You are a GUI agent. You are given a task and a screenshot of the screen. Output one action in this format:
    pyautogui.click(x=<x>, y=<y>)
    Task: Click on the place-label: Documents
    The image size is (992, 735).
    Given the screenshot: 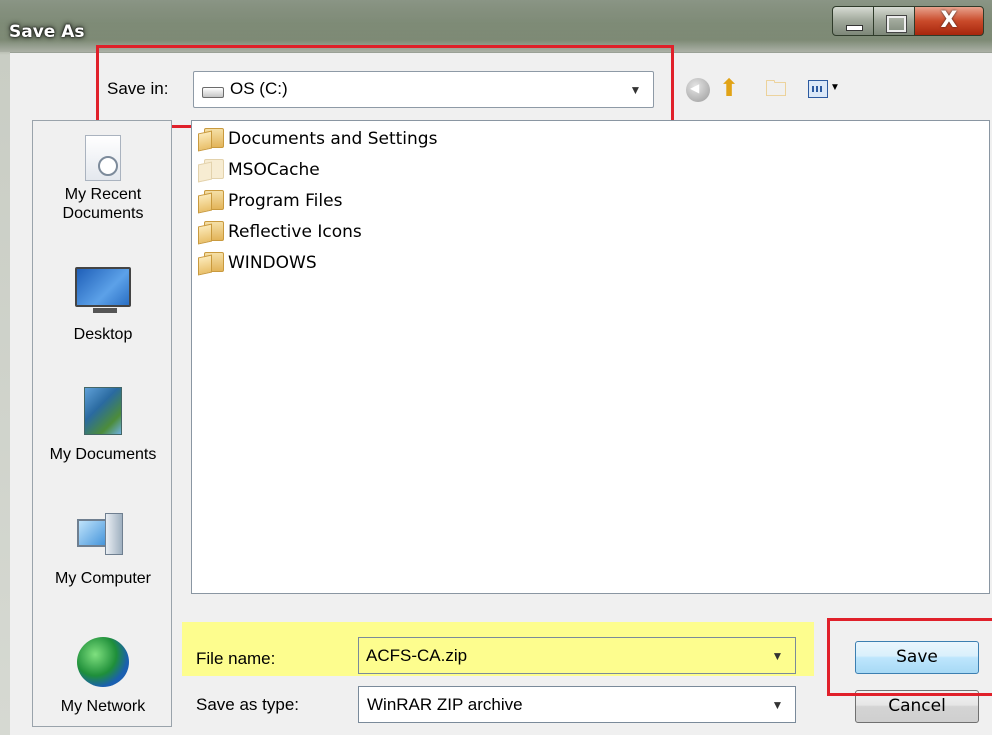 What is the action you would take?
    pyautogui.click(x=103, y=213)
    